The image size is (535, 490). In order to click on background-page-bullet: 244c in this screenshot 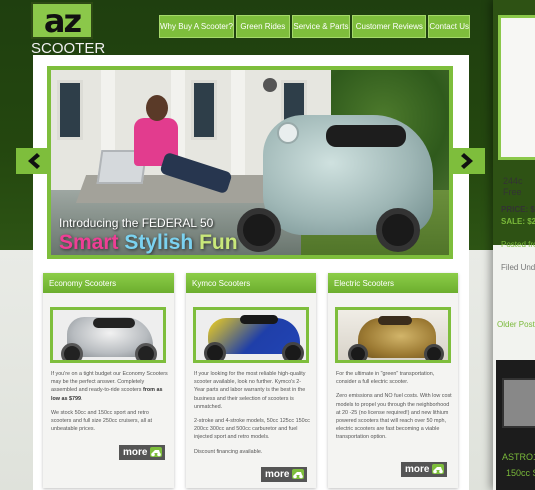, I will do `click(513, 181)`.